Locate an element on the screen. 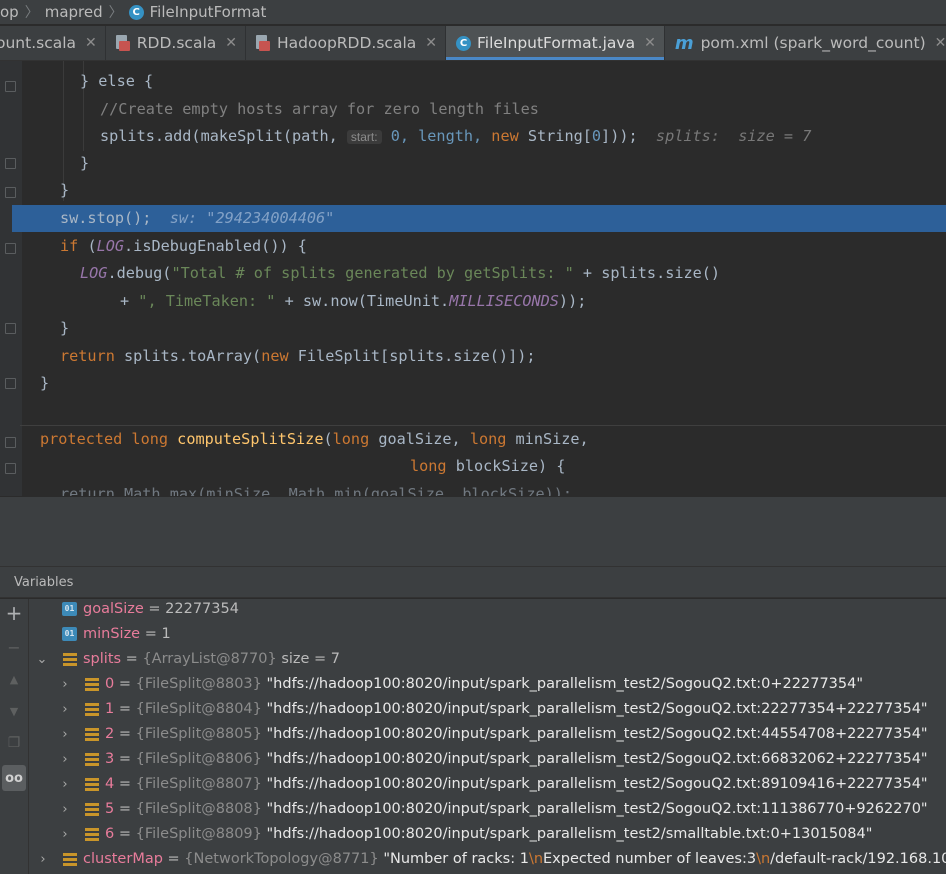 The image size is (946, 874). variable-row-goalsize: 01 goalSize = 22277354 is located at coordinates (487, 610).